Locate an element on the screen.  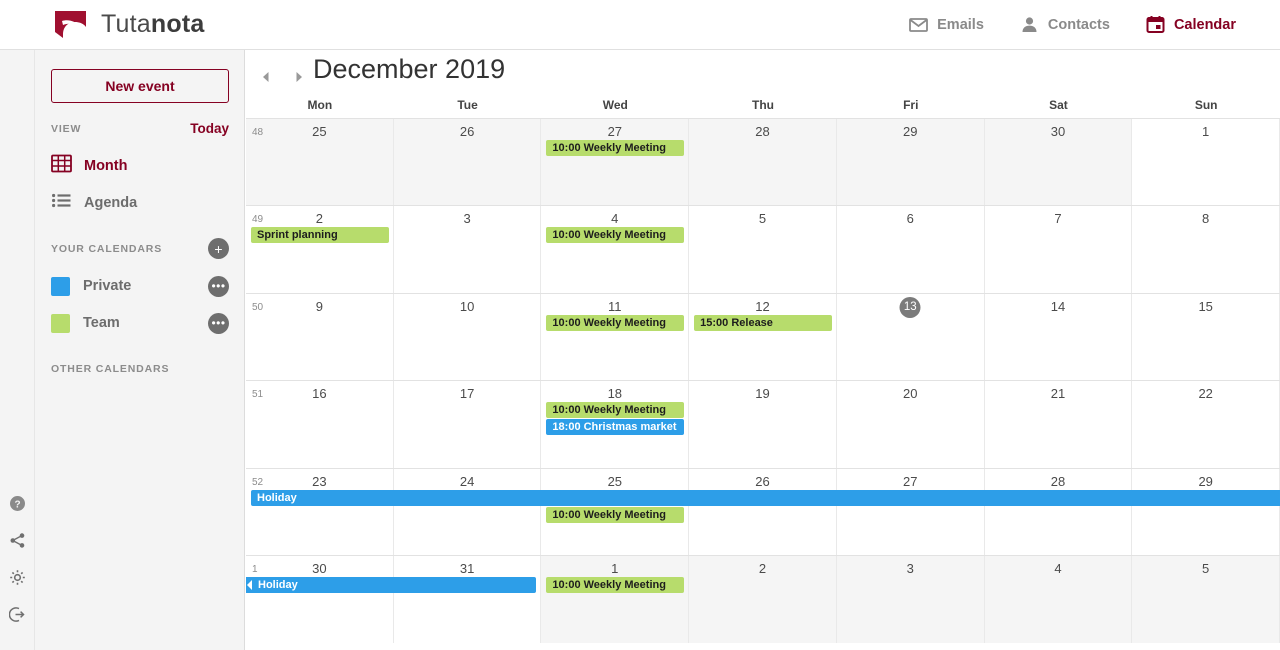
week-number: 52 is located at coordinates (258, 482).